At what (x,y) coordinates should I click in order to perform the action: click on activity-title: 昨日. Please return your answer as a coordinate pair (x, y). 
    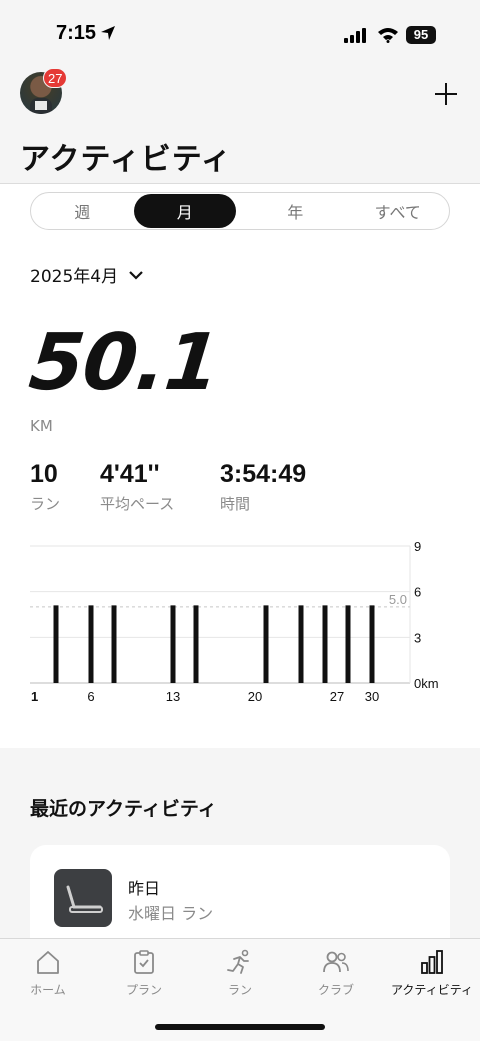
    Looking at the image, I should click on (144, 888).